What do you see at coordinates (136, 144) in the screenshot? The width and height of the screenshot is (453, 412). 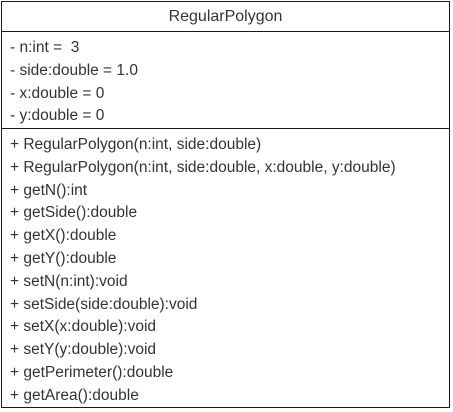 I see `method-constructor-2-args: + RegularPolygon(n:int, side:double)` at bounding box center [136, 144].